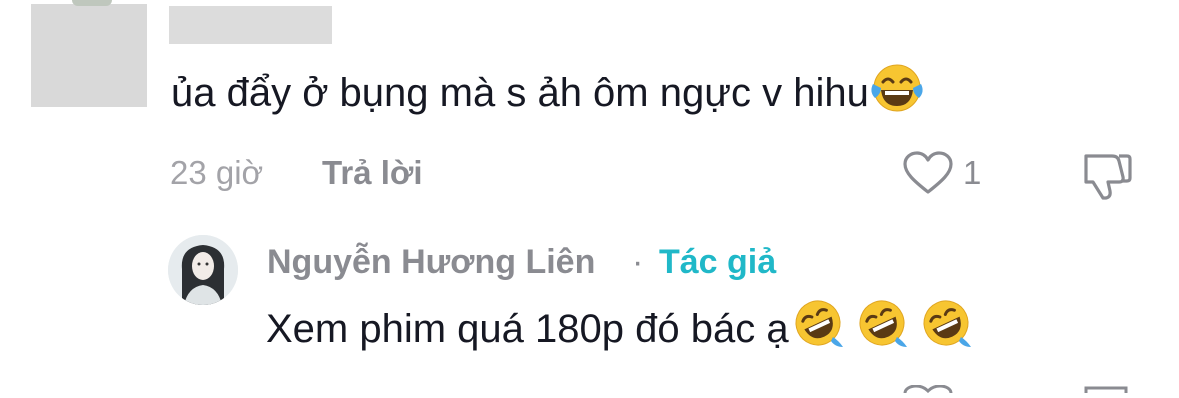  Describe the element at coordinates (203, 270) in the screenshot. I see `author-avatar` at that location.